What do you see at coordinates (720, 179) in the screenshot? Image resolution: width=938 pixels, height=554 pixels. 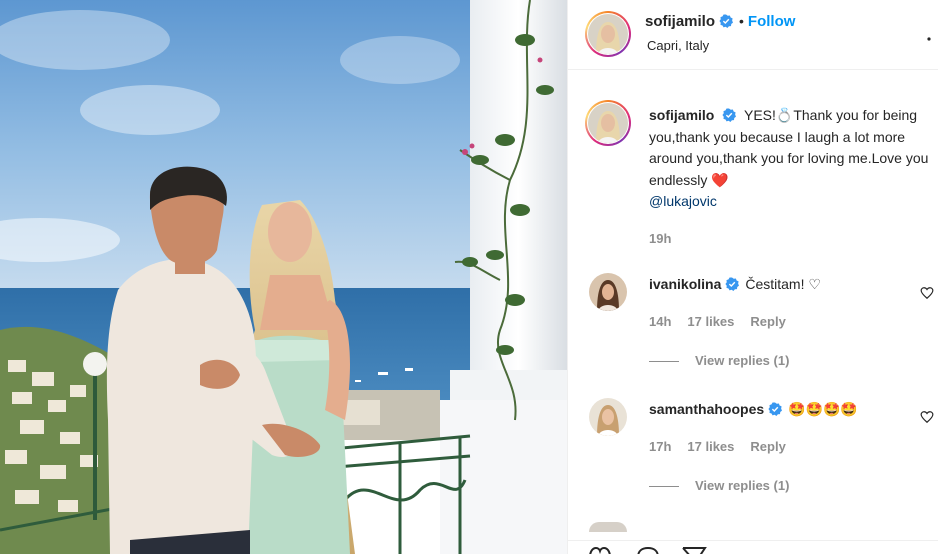 I see `heart-emoji: ❤️` at bounding box center [720, 179].